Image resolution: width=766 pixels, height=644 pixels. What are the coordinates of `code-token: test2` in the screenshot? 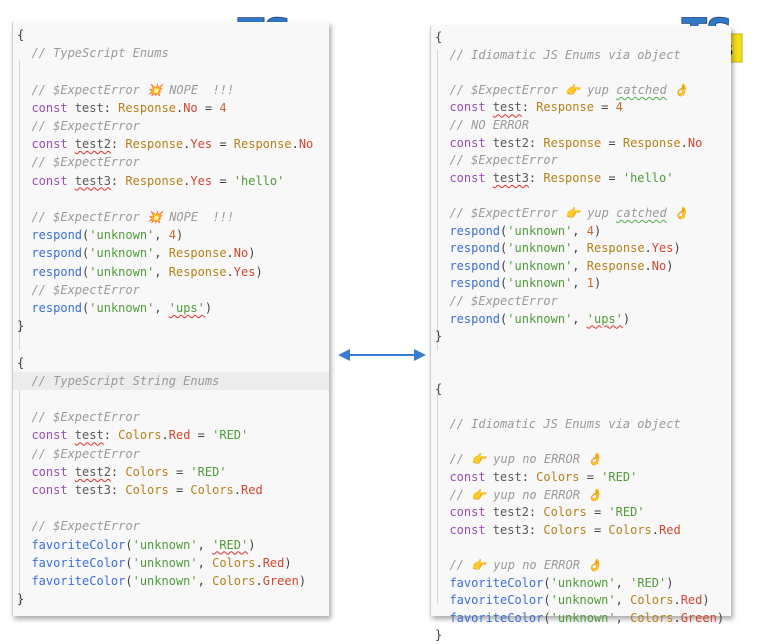 It's located at (92, 471).